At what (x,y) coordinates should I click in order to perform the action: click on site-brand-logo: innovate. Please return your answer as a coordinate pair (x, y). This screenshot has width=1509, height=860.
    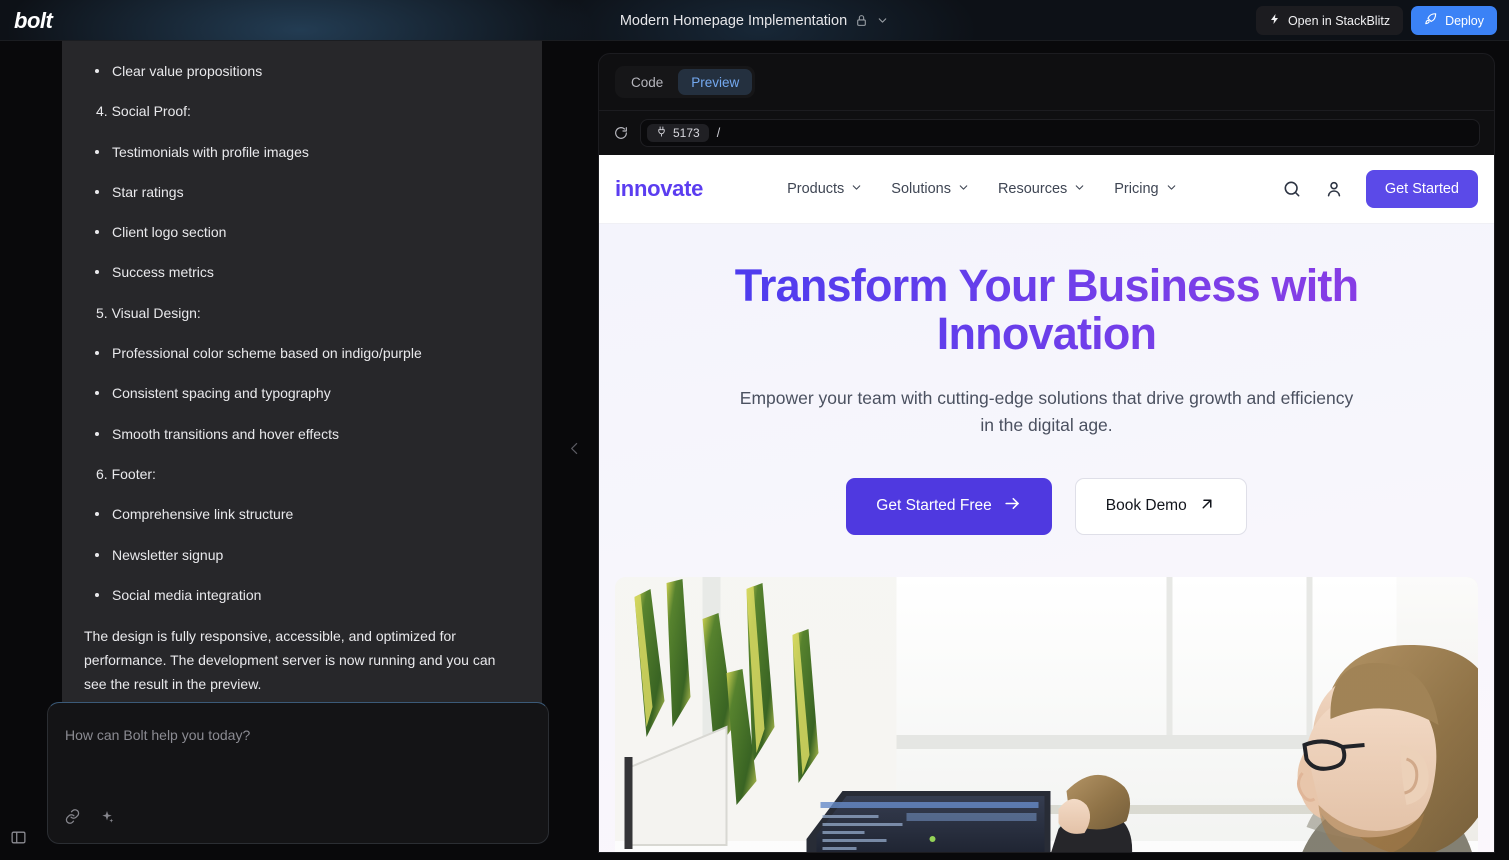
    Looking at the image, I should click on (659, 189).